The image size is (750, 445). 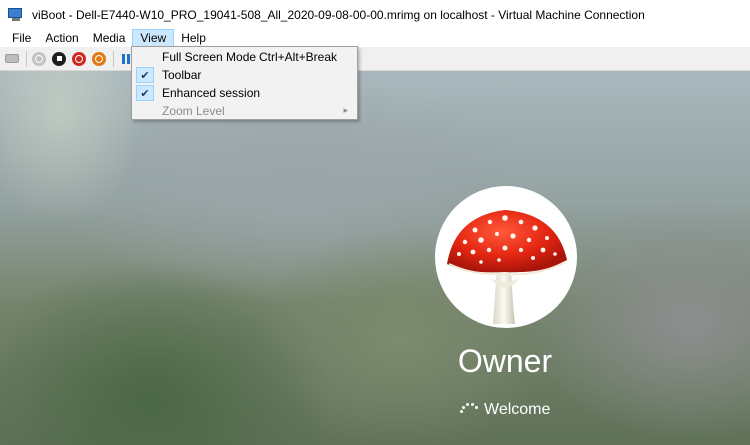 What do you see at coordinates (193, 111) in the screenshot?
I see `menu-item-label: Zoom Level` at bounding box center [193, 111].